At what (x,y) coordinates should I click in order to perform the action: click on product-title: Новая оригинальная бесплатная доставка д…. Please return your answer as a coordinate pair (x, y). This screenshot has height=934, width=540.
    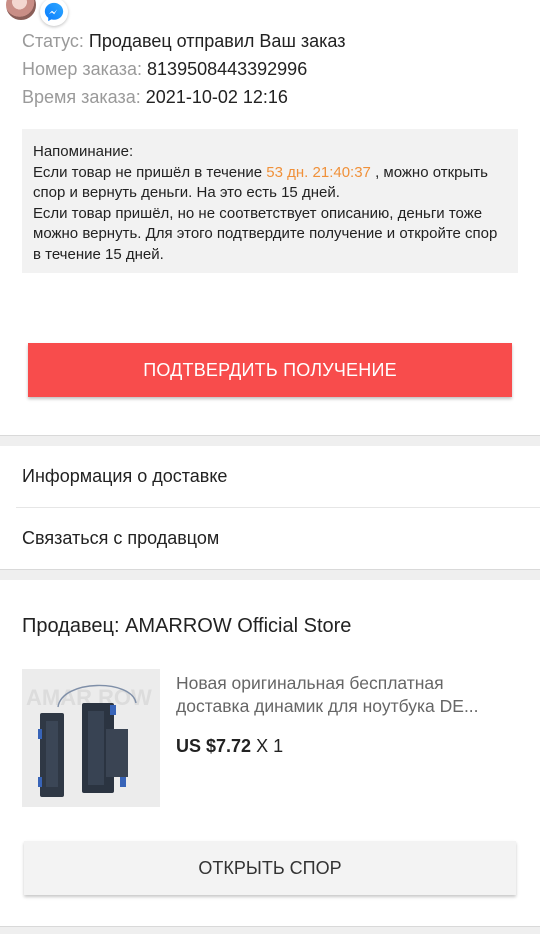
    Looking at the image, I should click on (341, 695).